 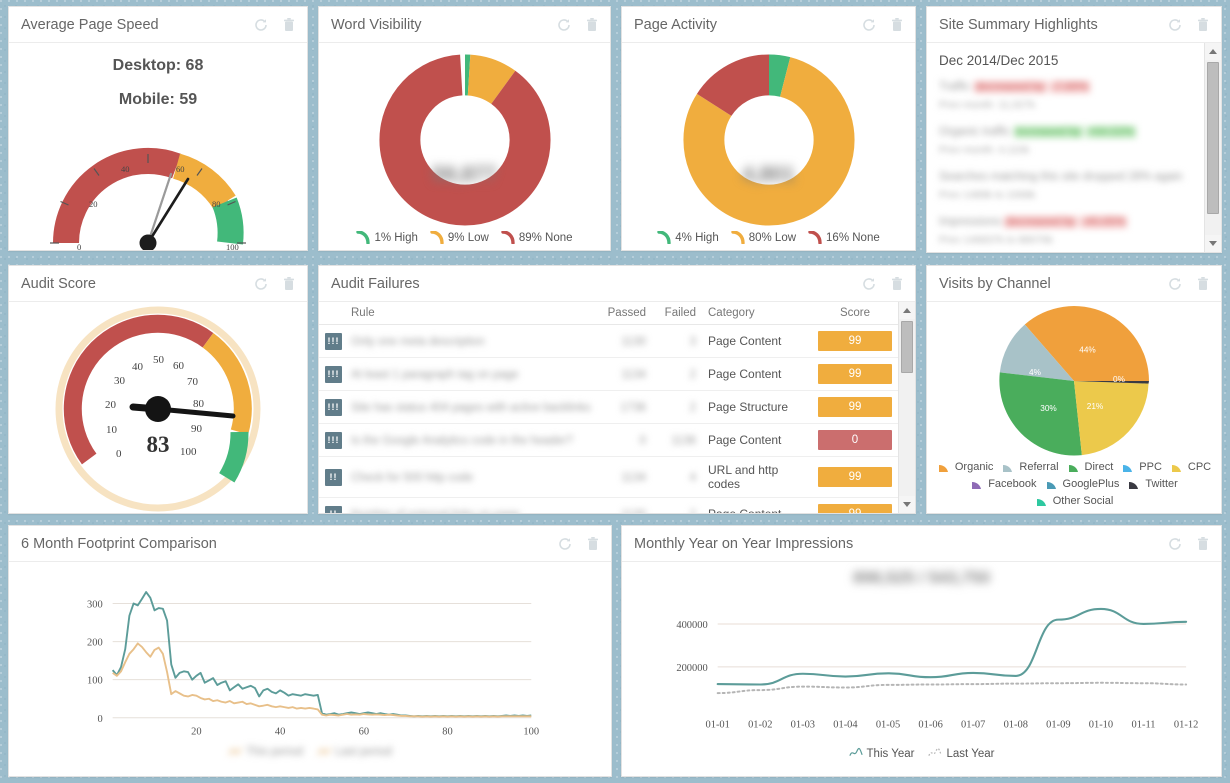 What do you see at coordinates (1030, 466) in the screenshot?
I see `legend-item: Referral` at bounding box center [1030, 466].